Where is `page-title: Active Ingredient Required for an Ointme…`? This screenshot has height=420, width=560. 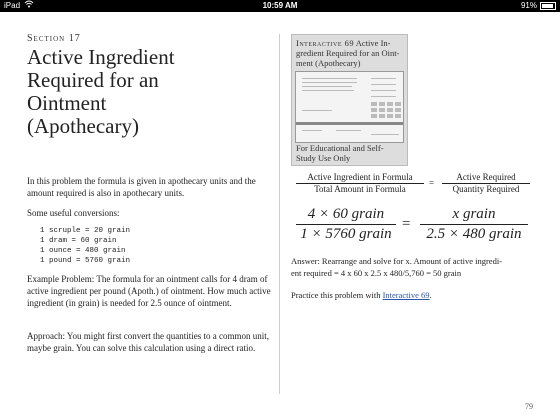
page-title: Active Ingredient Required for an Ointme… is located at coordinates (147, 92).